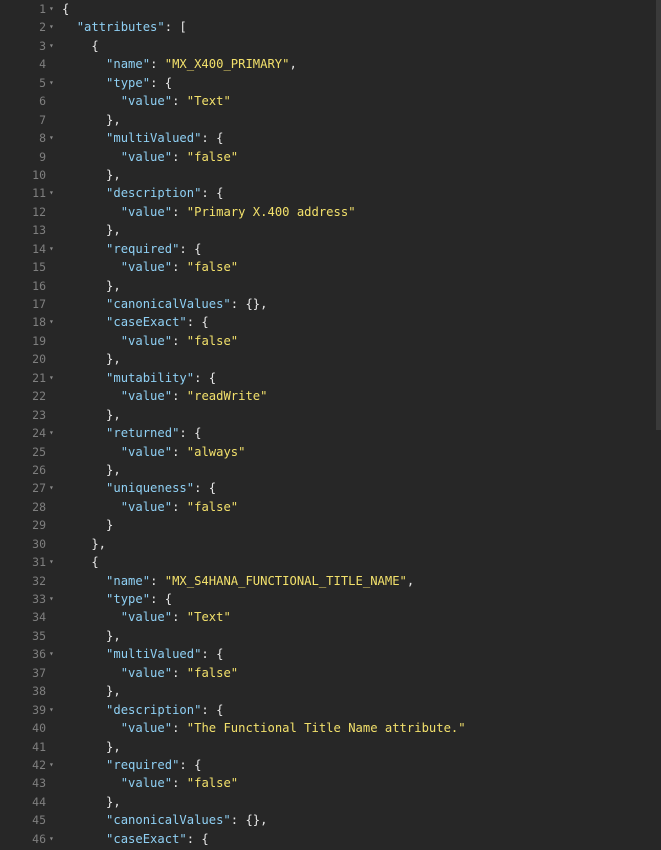  Describe the element at coordinates (330, 9) in the screenshot. I see `code-line: 1 ▾ {` at that location.